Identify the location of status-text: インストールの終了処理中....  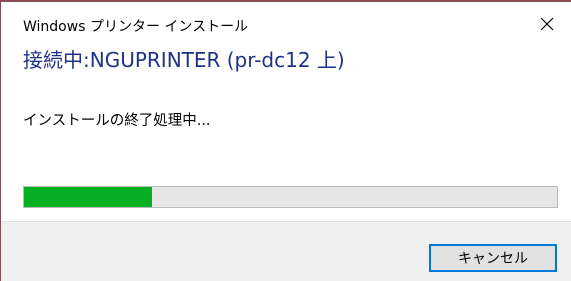
(117, 121).